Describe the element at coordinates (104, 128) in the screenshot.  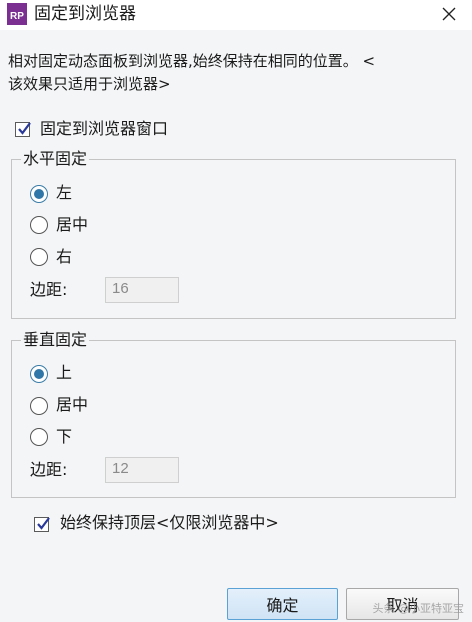
I see `pin-to-browser-label: 固定到浏览器窗口` at that location.